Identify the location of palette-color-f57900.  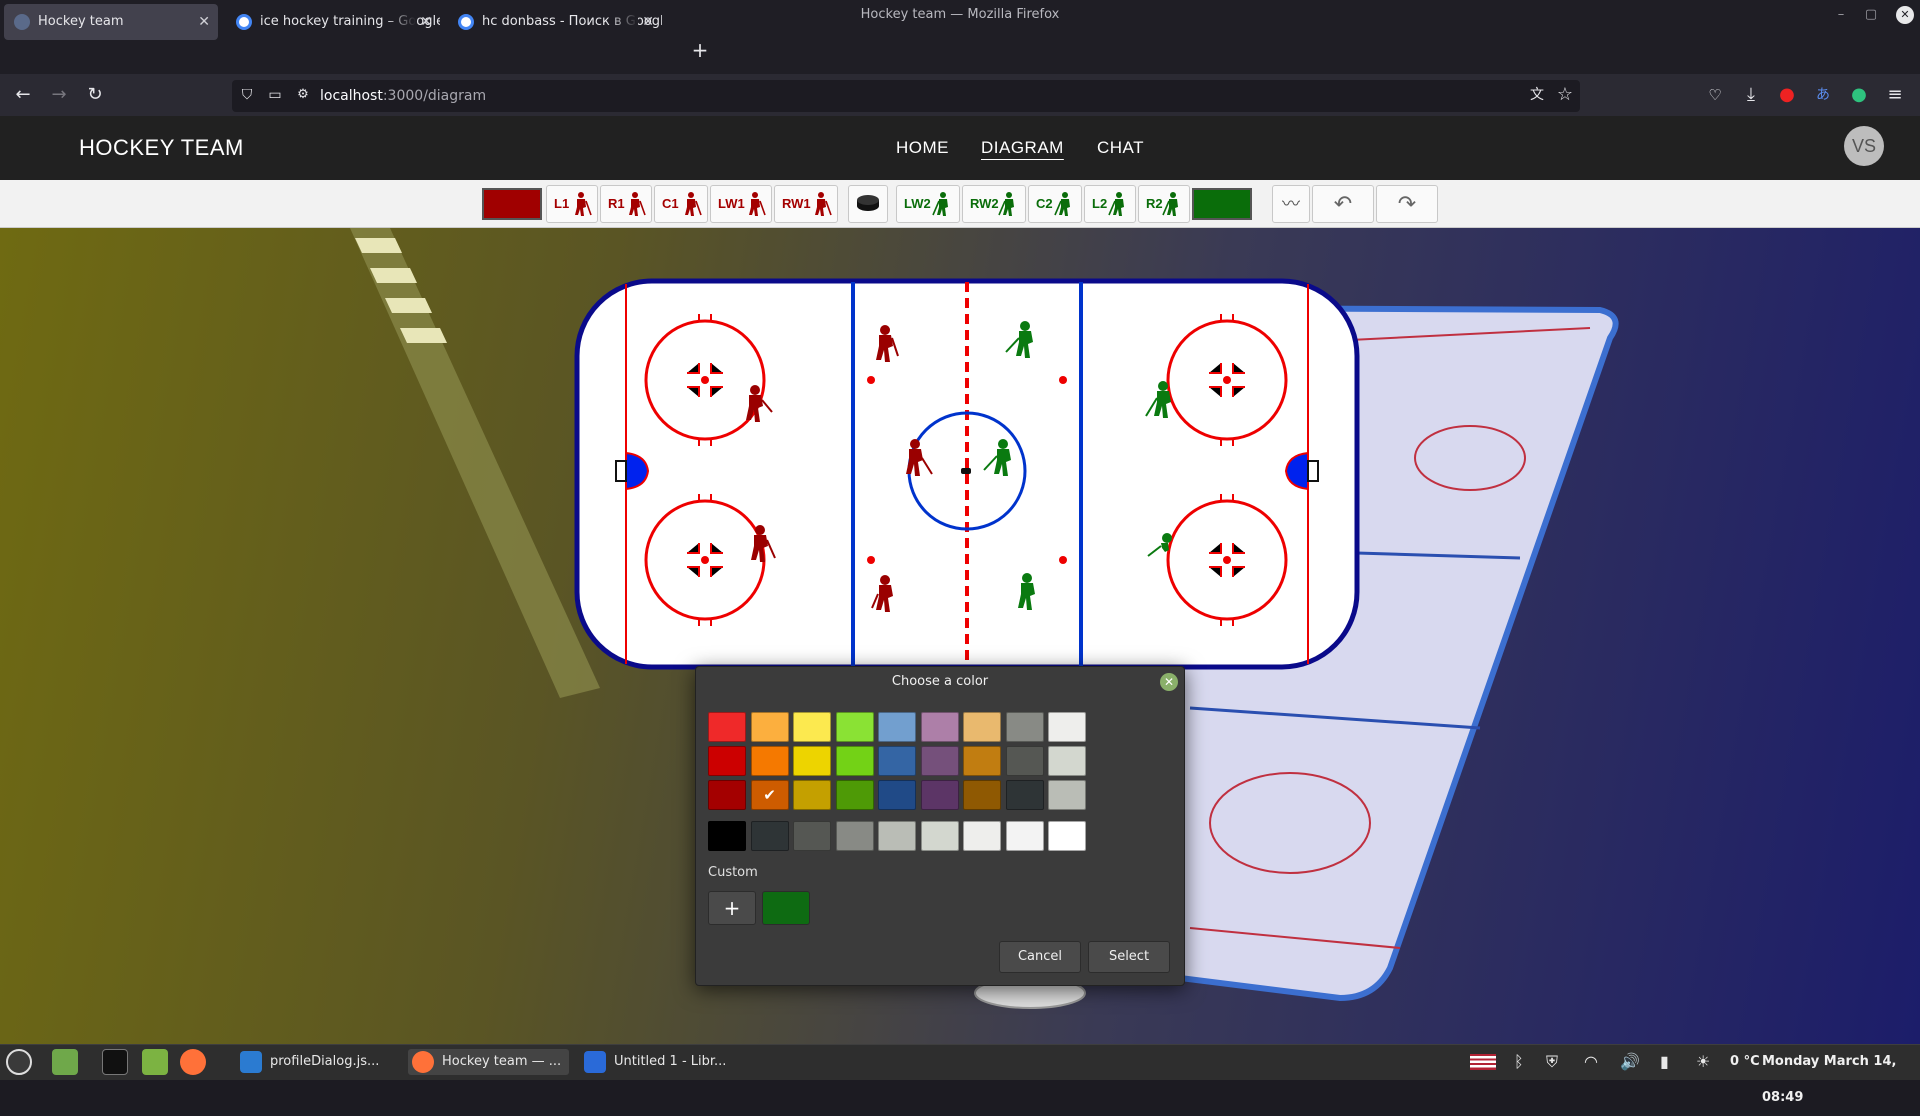
(769, 761).